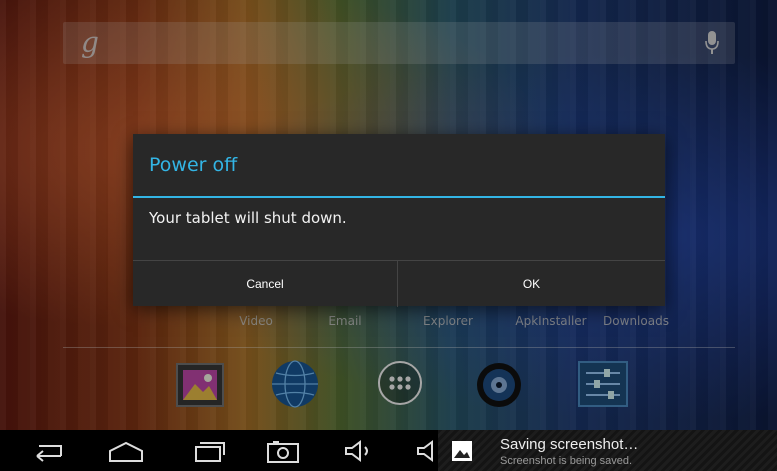 This screenshot has width=777, height=471. I want to click on cancel-button: Cancel, so click(265, 284).